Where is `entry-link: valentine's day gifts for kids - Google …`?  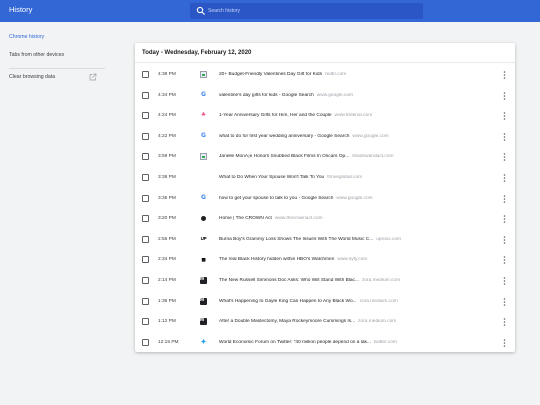 entry-link: valentine's day gifts for kids - Google … is located at coordinates (354, 95).